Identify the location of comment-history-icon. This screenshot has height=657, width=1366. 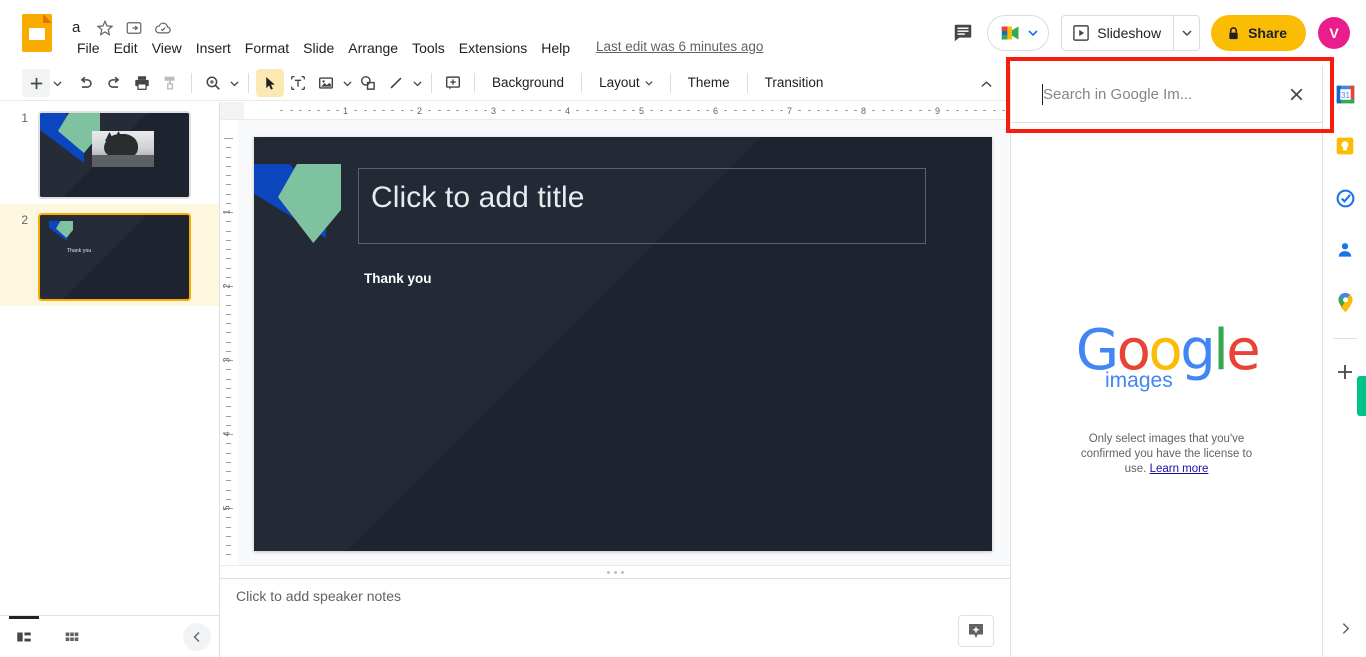
(963, 33).